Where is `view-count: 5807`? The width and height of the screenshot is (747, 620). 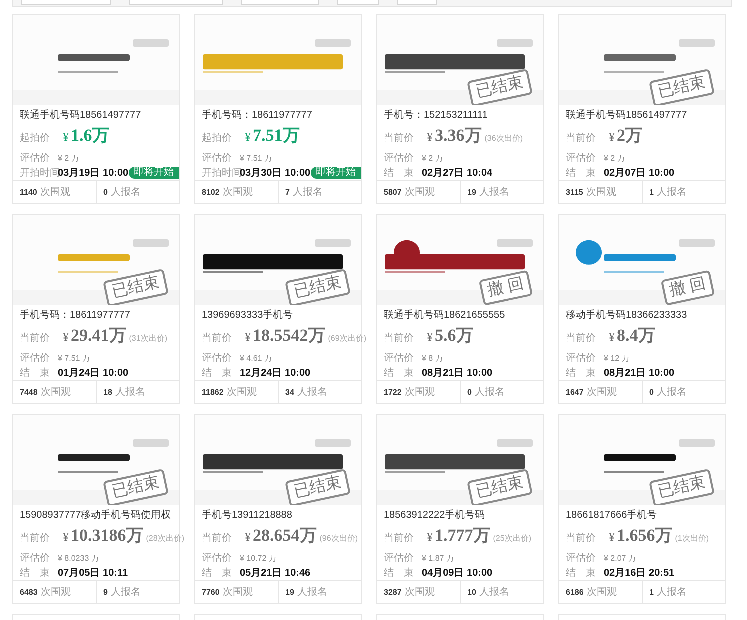 view-count: 5807 is located at coordinates (393, 192).